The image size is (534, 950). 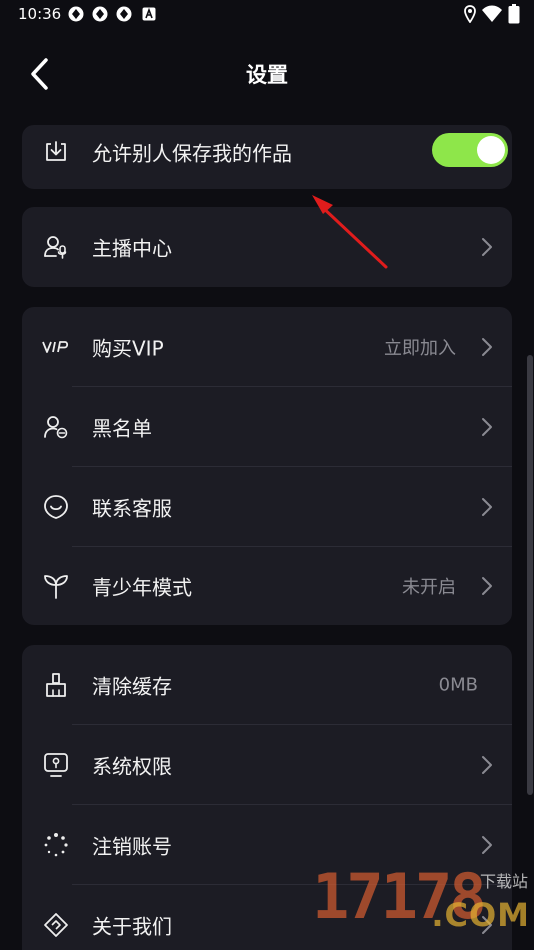 I want to click on annotation-arrow-icon, so click(x=350, y=232).